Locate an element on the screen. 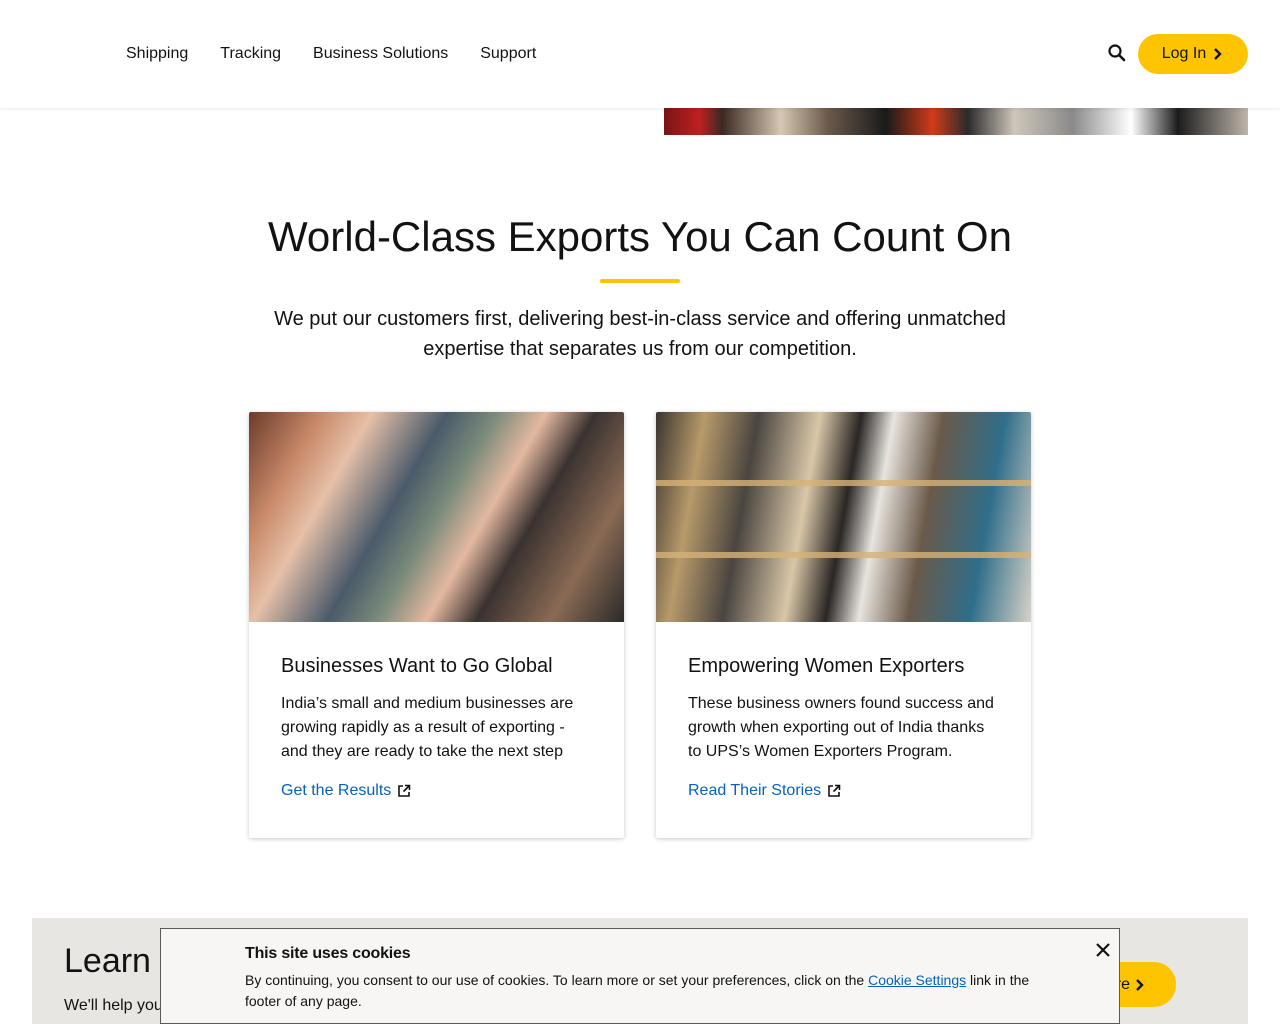  nav-tracking: Tracking is located at coordinates (250, 54).